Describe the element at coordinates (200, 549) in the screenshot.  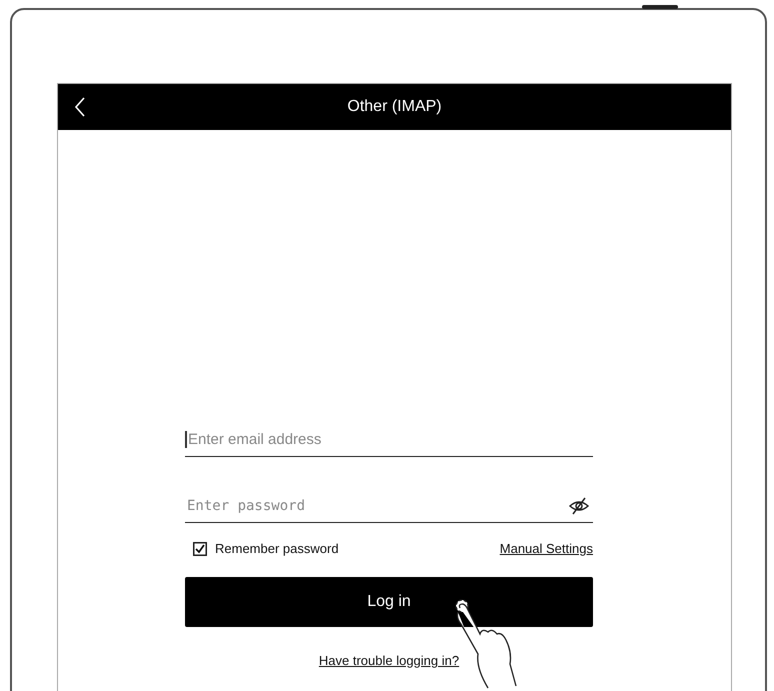
I see `checkbox` at that location.